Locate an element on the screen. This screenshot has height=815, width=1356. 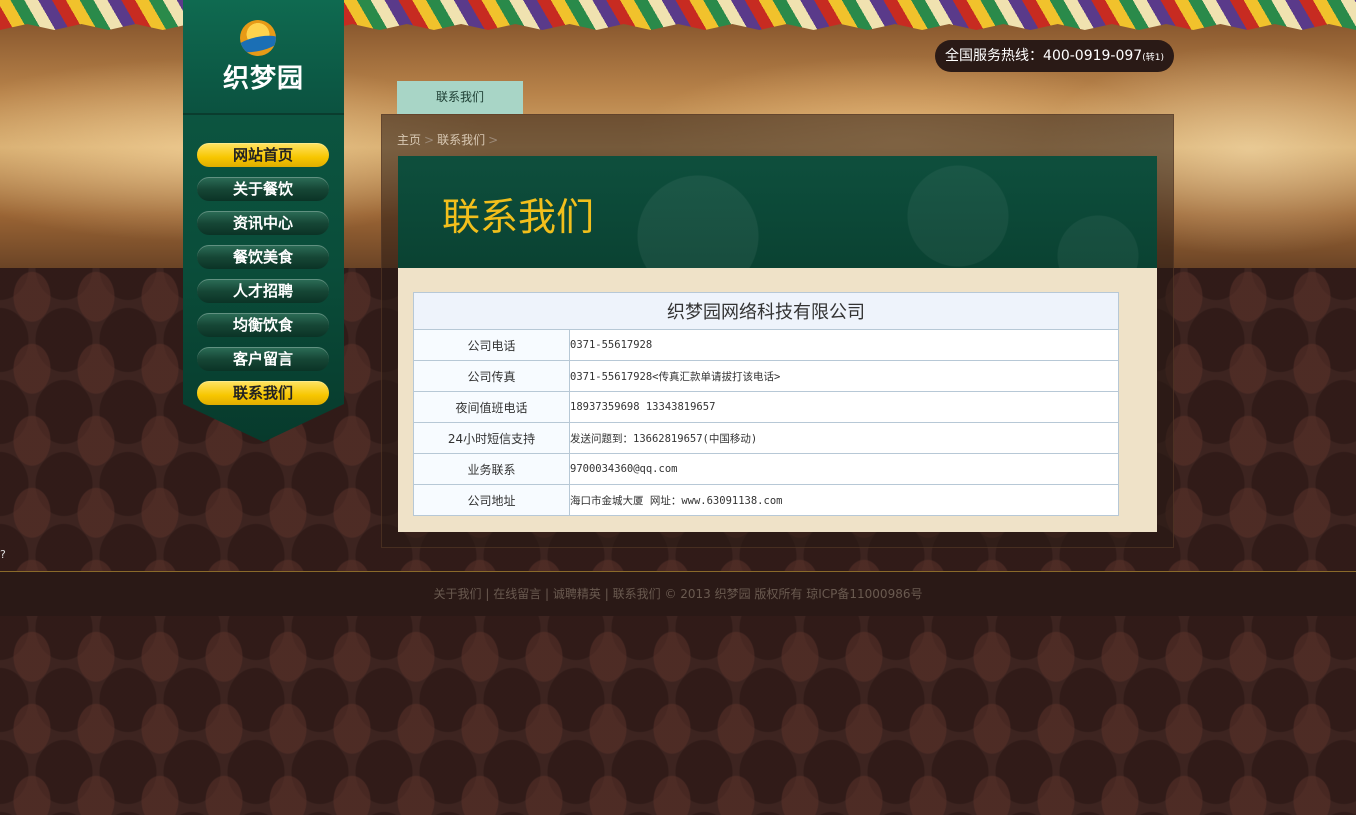
row-value: 0371-55617928<传真汇款单请拔打该电话> is located at coordinates (844, 376).